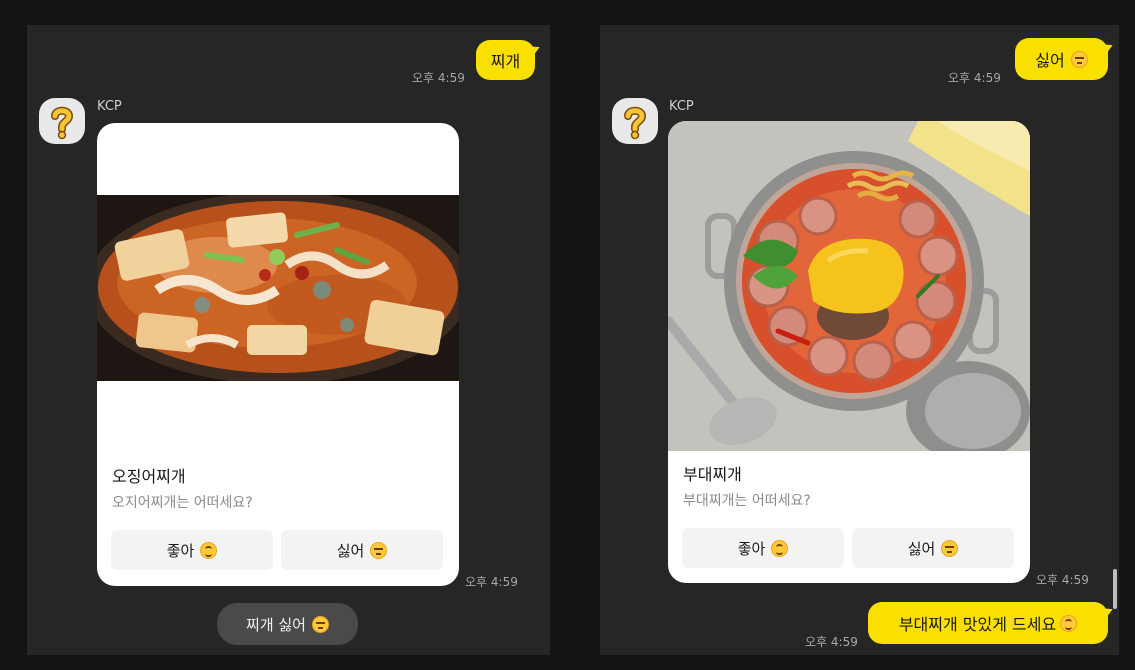 Image resolution: width=1135 pixels, height=670 pixels. I want to click on user-reply-text: 부대찌개 맛있게 드세요, so click(977, 624).